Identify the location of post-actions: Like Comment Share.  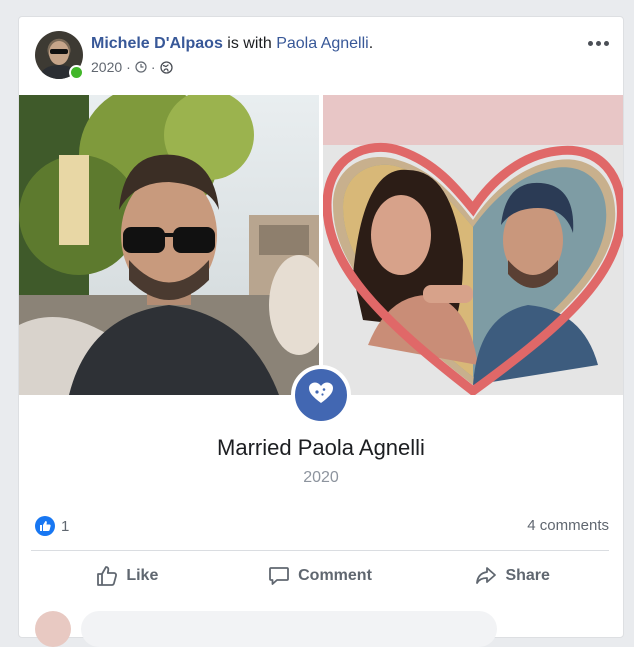
(320, 576).